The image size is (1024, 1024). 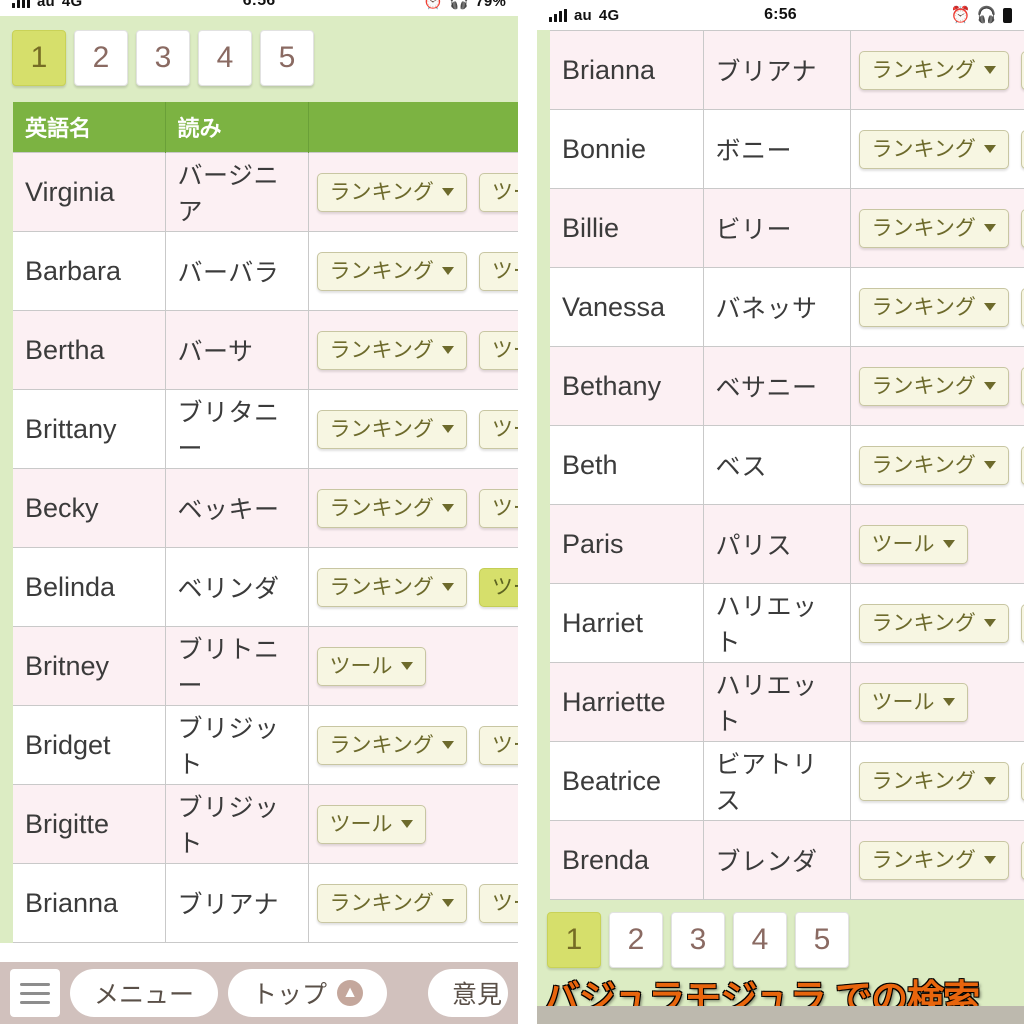 What do you see at coordinates (6, 522) in the screenshot?
I see `left-gutter` at bounding box center [6, 522].